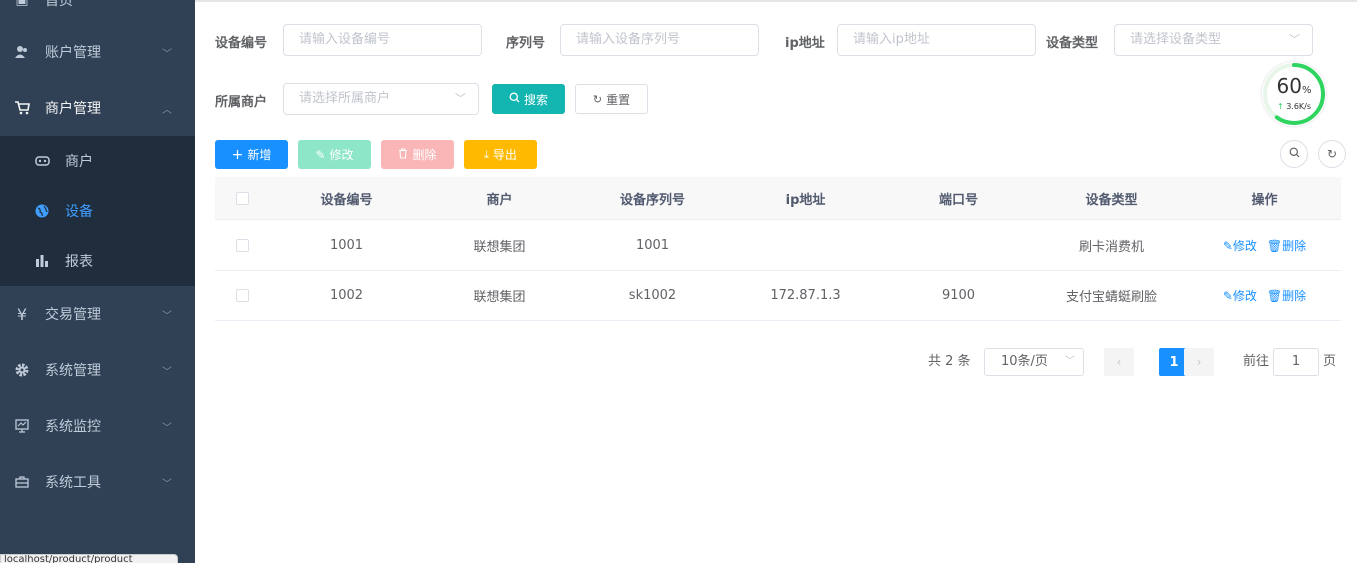 The height and width of the screenshot is (563, 1357). I want to click on device-type-select: 请选择设备类型 ﹀, so click(1213, 40).